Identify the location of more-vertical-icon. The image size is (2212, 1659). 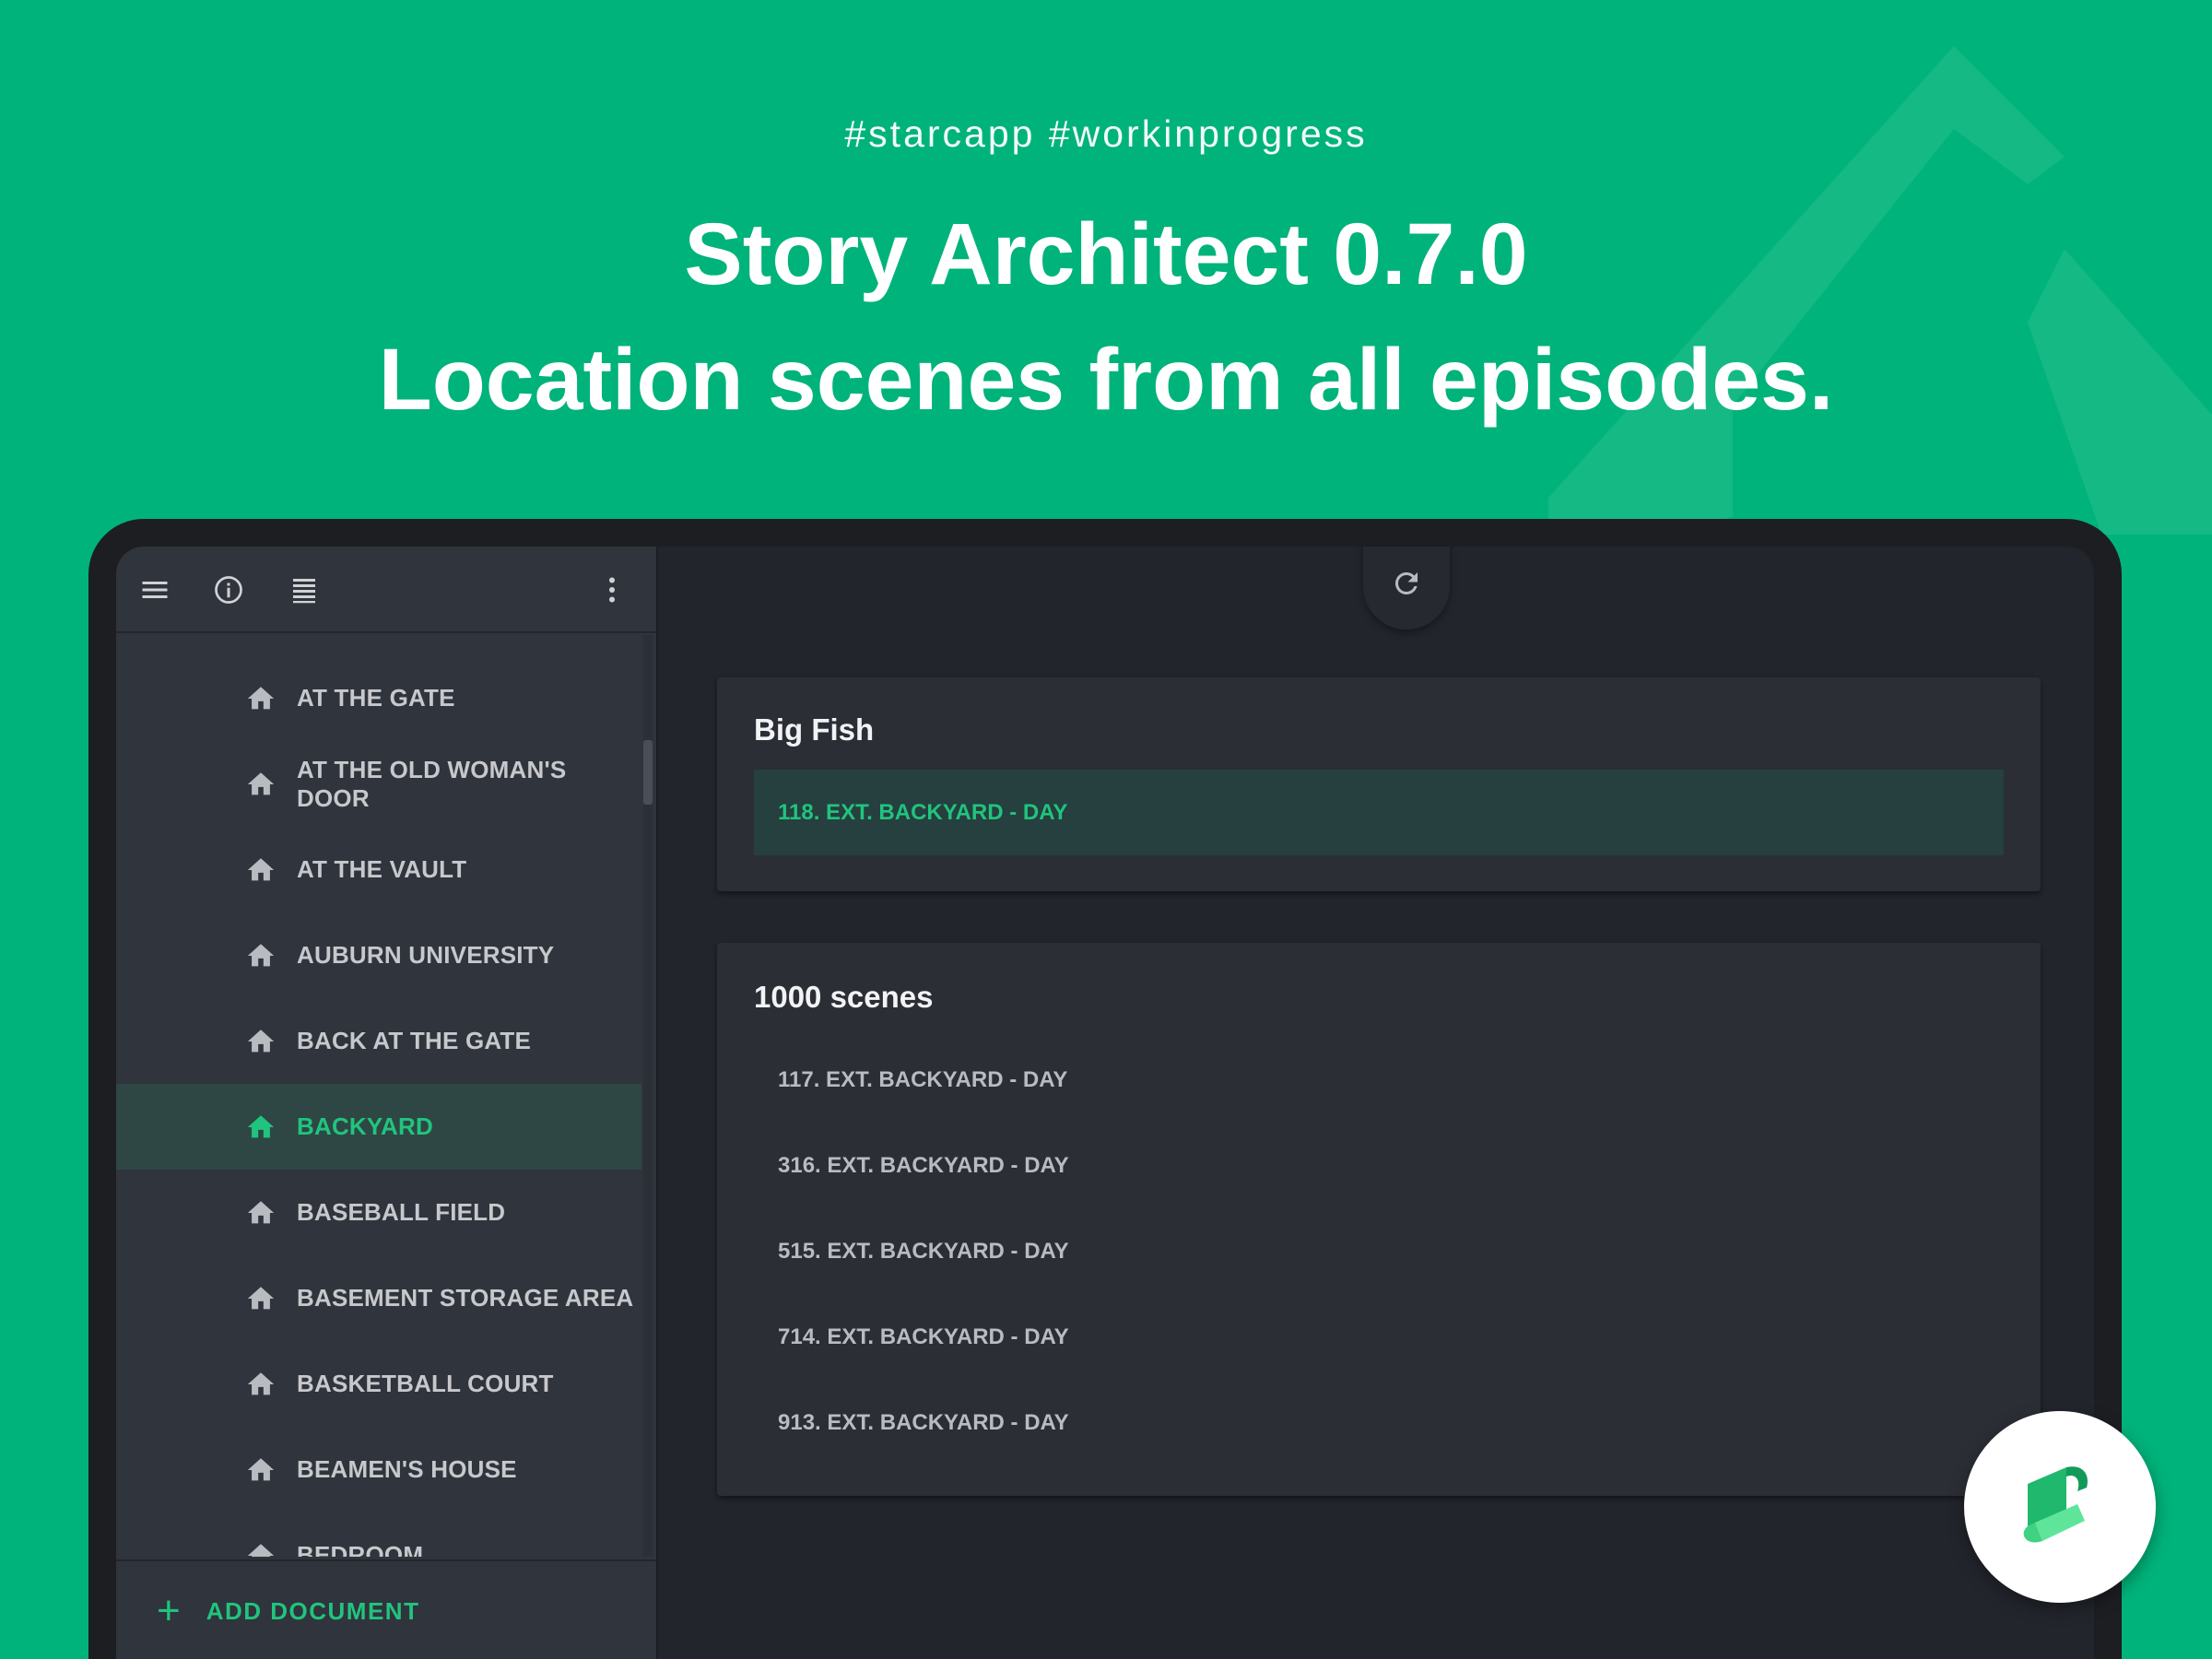
(612, 589).